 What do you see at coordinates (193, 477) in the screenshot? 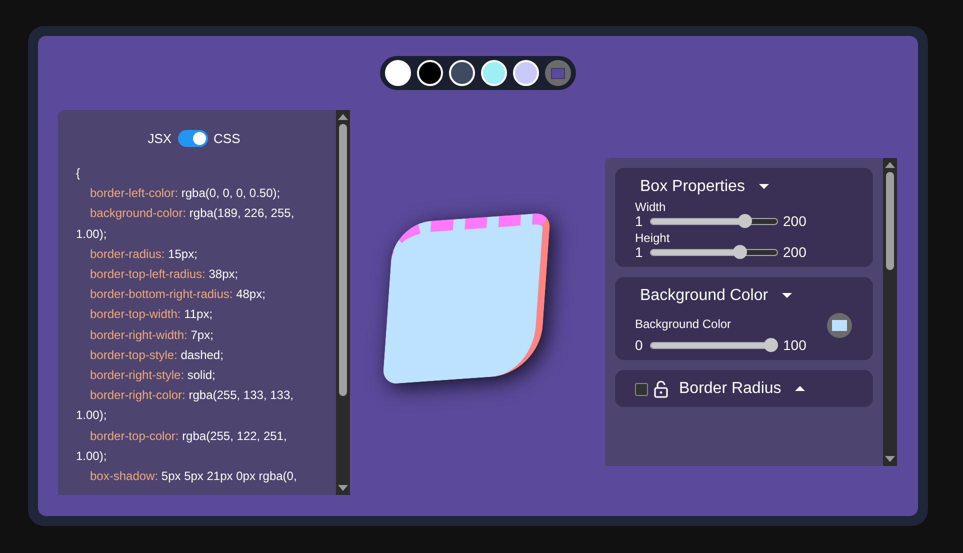
I see `code-line: box-shadow: 5px 5px 21px 0px rgba(0,` at bounding box center [193, 477].